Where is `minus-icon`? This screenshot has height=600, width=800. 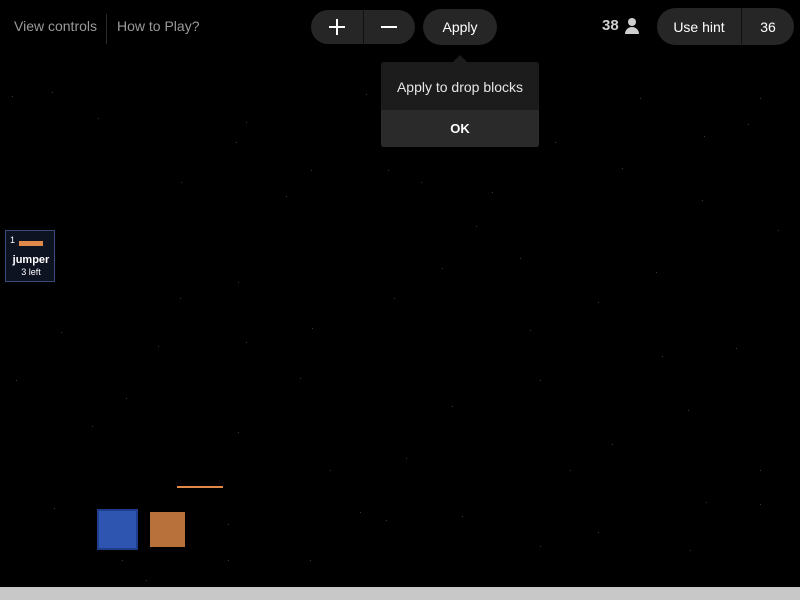
minus-icon is located at coordinates (389, 27).